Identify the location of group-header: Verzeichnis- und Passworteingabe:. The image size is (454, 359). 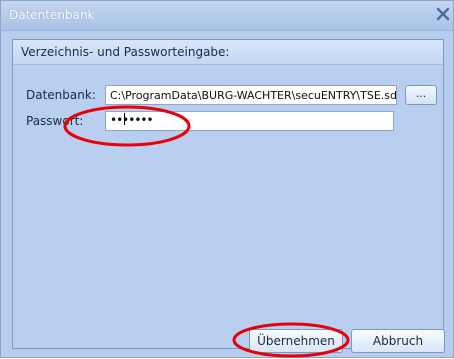
(228, 52).